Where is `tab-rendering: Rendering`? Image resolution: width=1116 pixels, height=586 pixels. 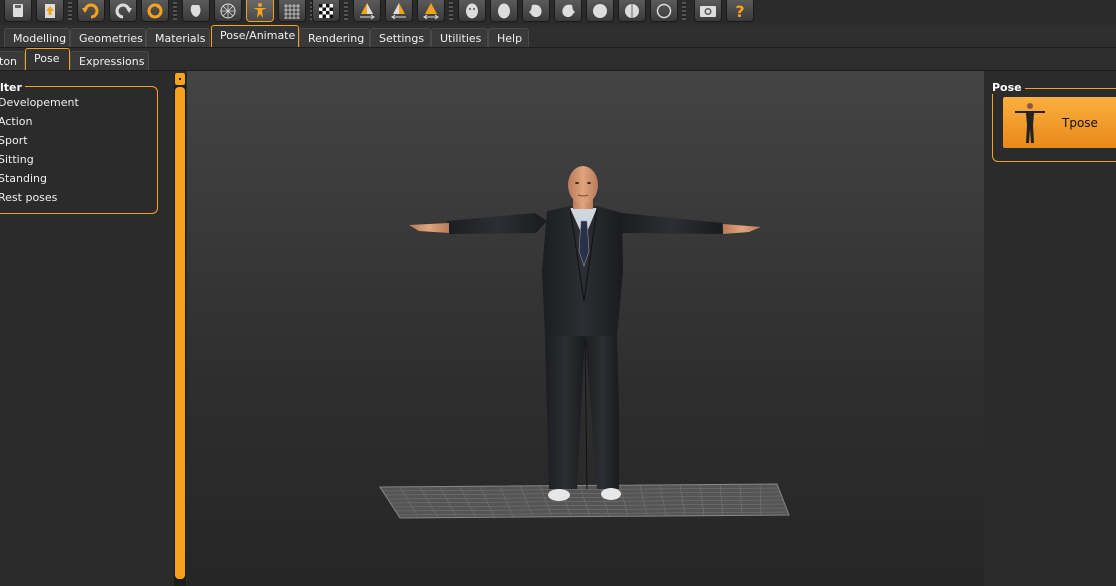 tab-rendering: Rendering is located at coordinates (334, 37).